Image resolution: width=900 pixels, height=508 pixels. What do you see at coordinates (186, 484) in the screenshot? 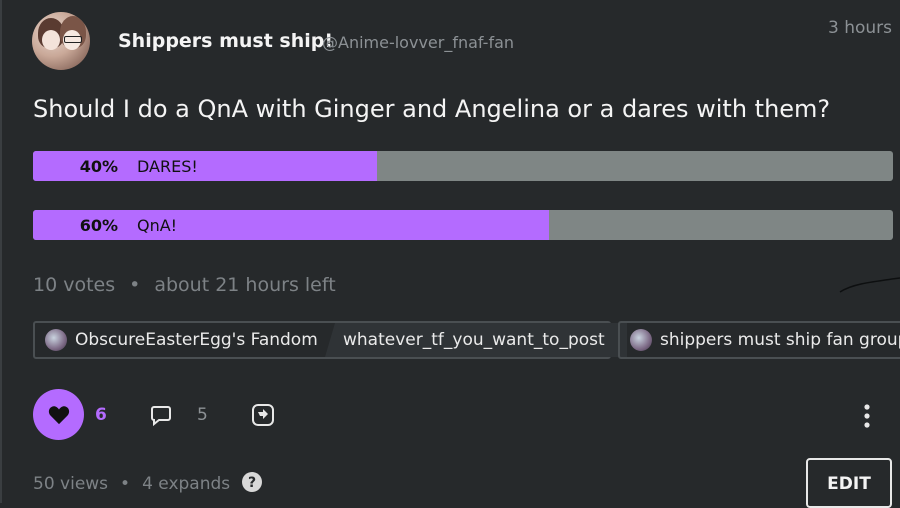
I see `expand-count: 4 expands` at bounding box center [186, 484].